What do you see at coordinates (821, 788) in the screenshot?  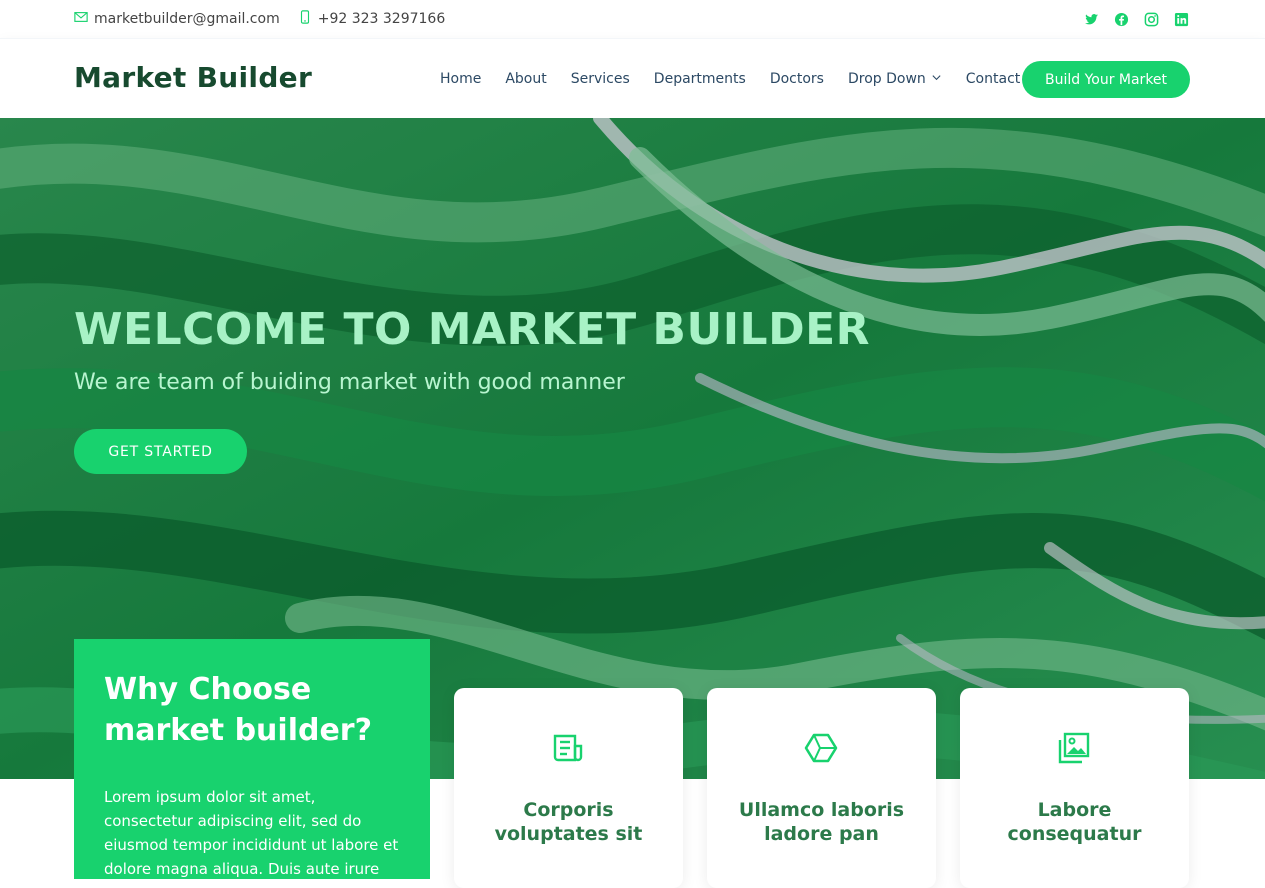 I see `feature-card: Ullamco laboris ladore pan` at bounding box center [821, 788].